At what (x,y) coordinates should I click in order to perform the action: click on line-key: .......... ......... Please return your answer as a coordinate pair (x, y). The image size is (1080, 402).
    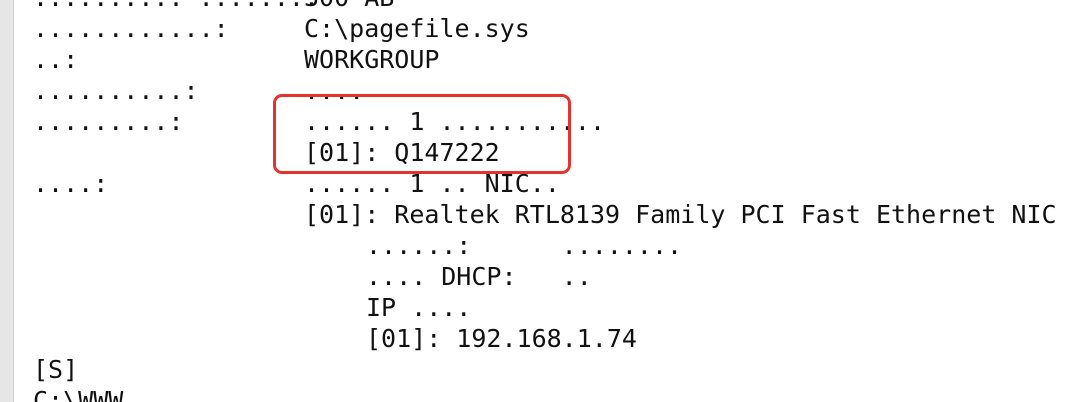
    Looking at the image, I should click on (176, 6).